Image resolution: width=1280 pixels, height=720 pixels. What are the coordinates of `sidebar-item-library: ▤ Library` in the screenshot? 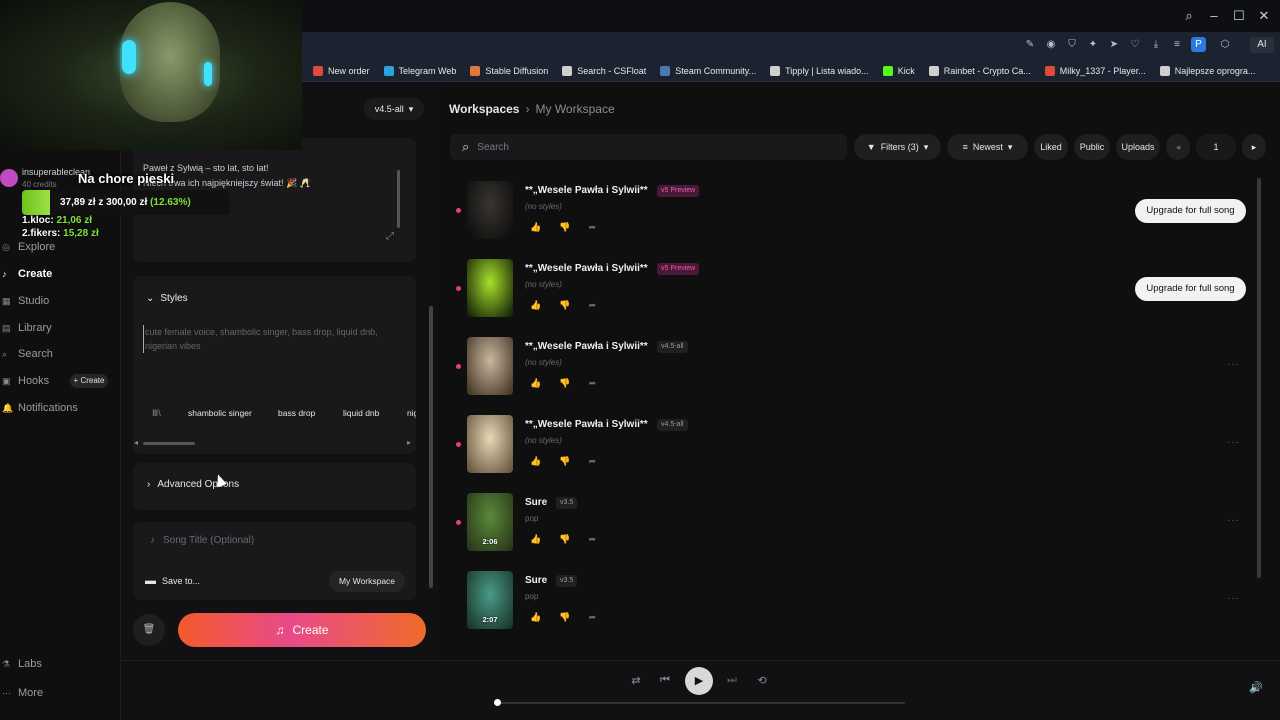 It's located at (60, 328).